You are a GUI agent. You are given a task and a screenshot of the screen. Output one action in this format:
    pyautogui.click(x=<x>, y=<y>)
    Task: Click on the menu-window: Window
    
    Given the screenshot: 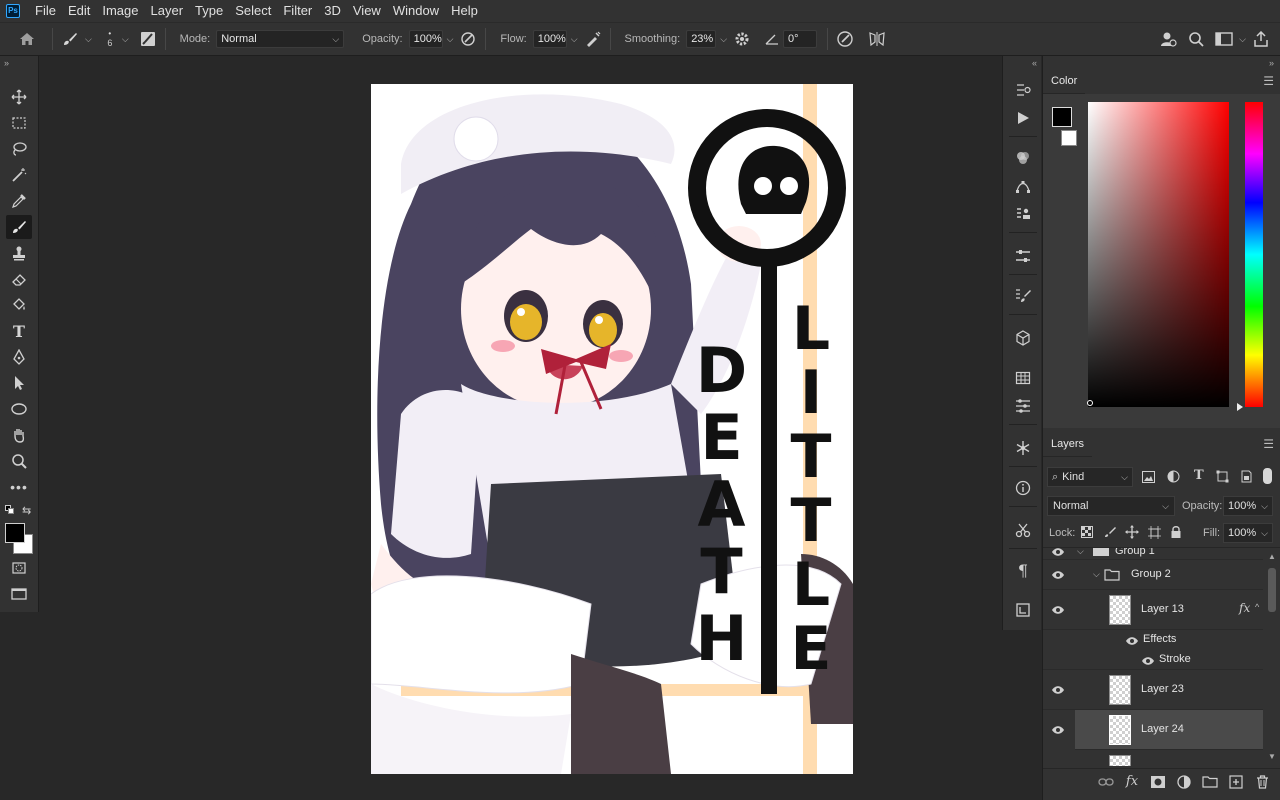 What is the action you would take?
    pyautogui.click(x=416, y=11)
    